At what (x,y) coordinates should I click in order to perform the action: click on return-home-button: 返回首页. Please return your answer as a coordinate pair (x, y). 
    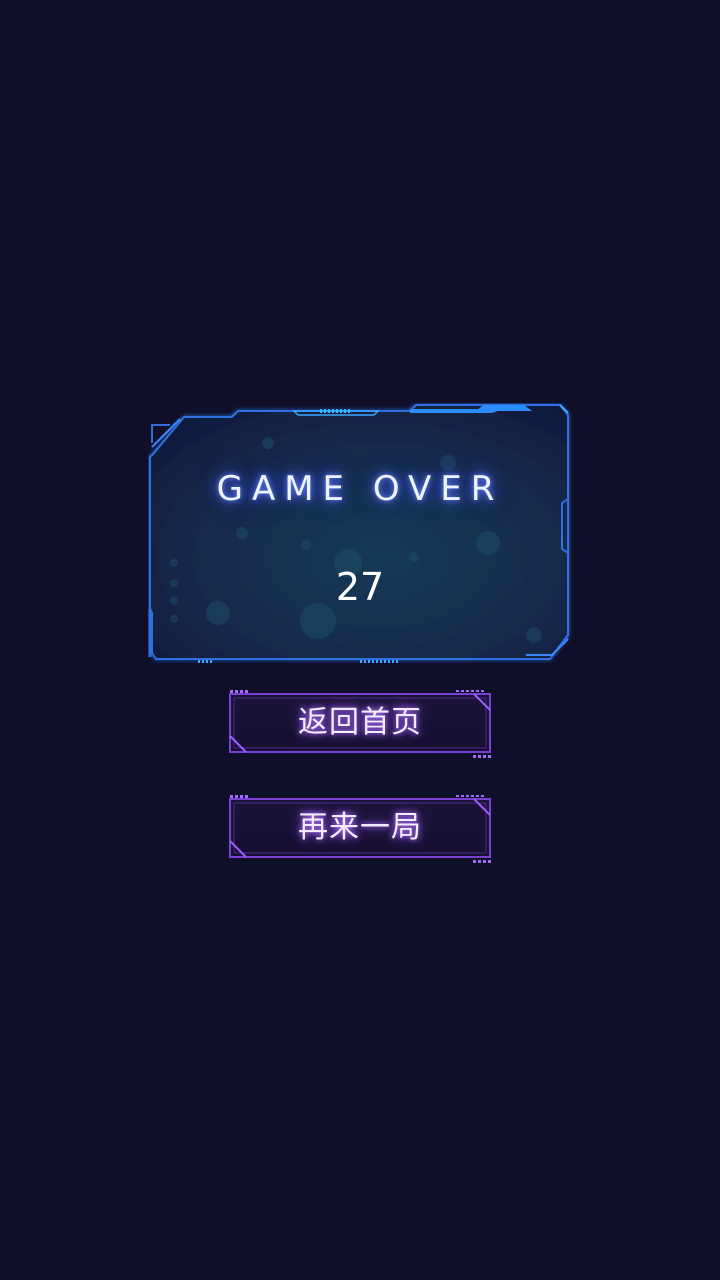
    Looking at the image, I should click on (360, 724).